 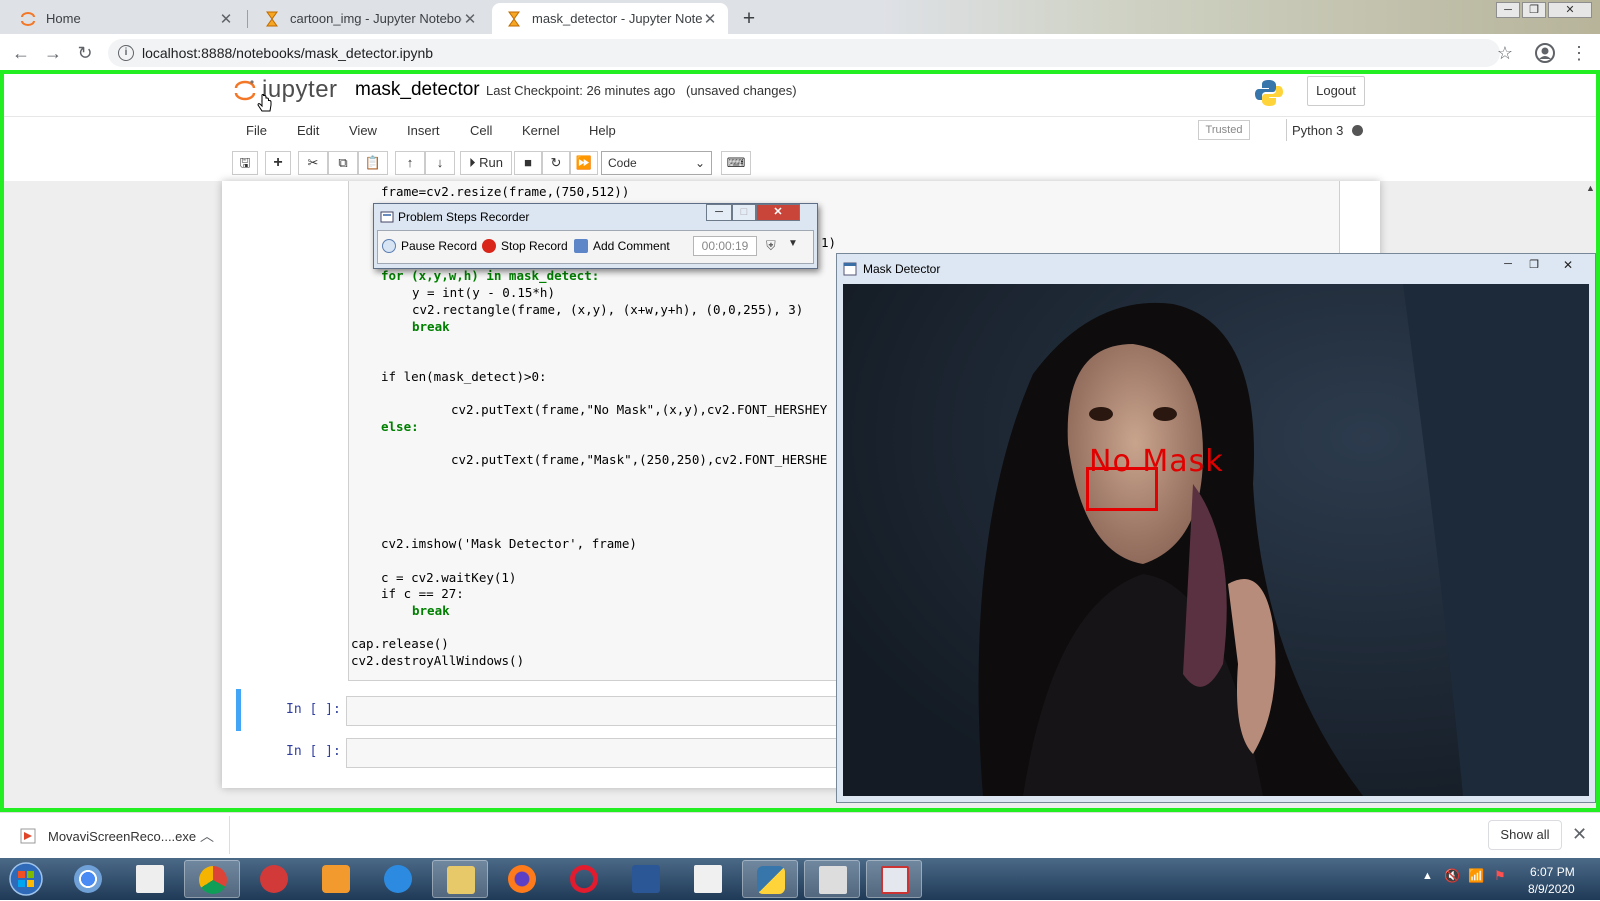 I want to click on recorder-icon, so click(x=895, y=880).